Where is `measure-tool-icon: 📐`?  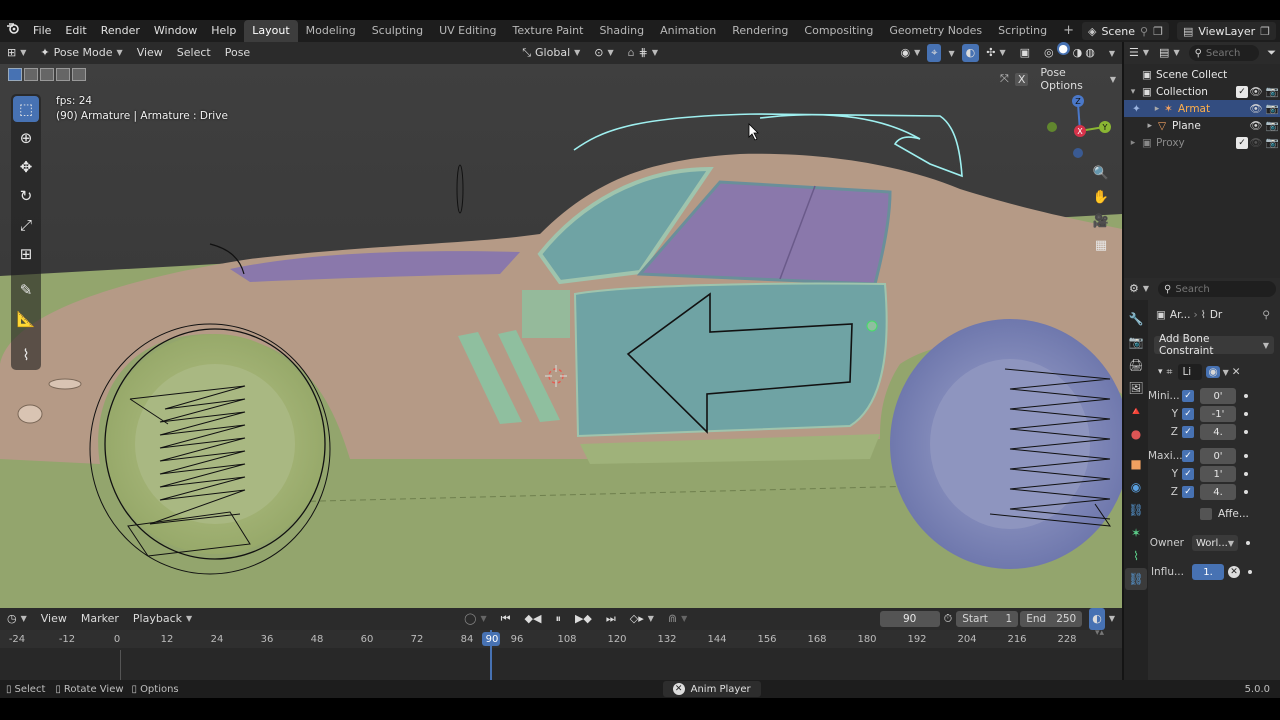
measure-tool-icon: 📐 is located at coordinates (26, 319).